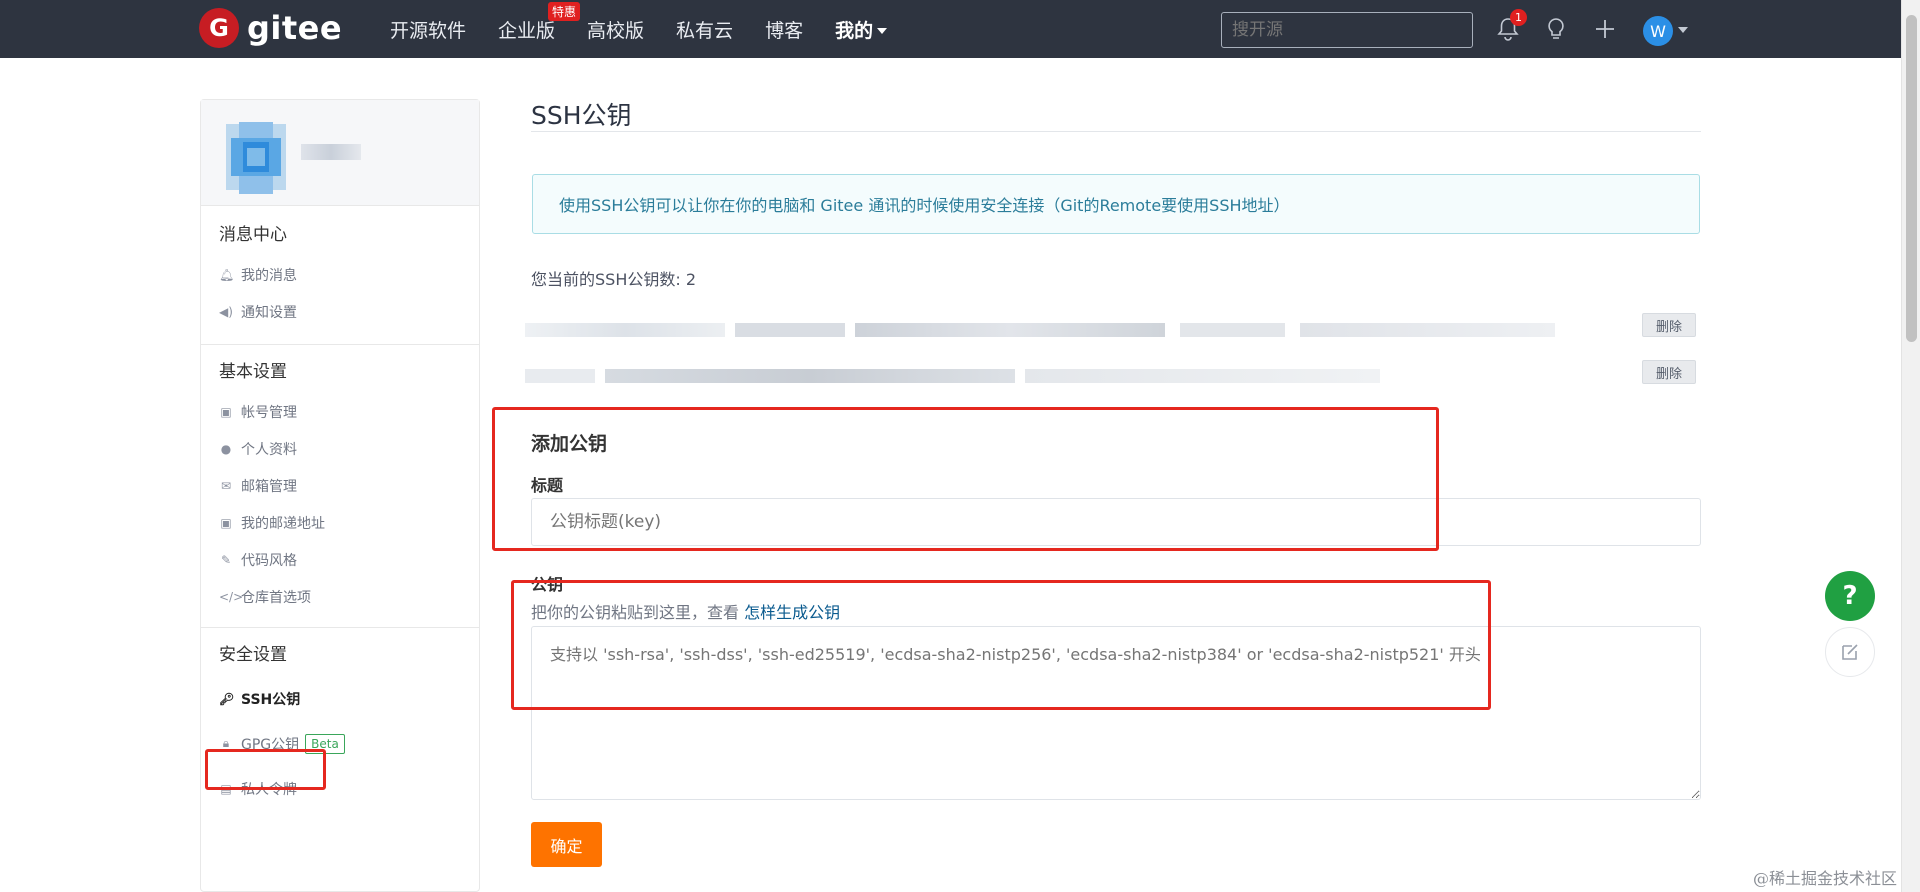 The width and height of the screenshot is (1920, 892). I want to click on sidebar-item-repo-preferences: </> 仓库首选项, so click(340, 596).